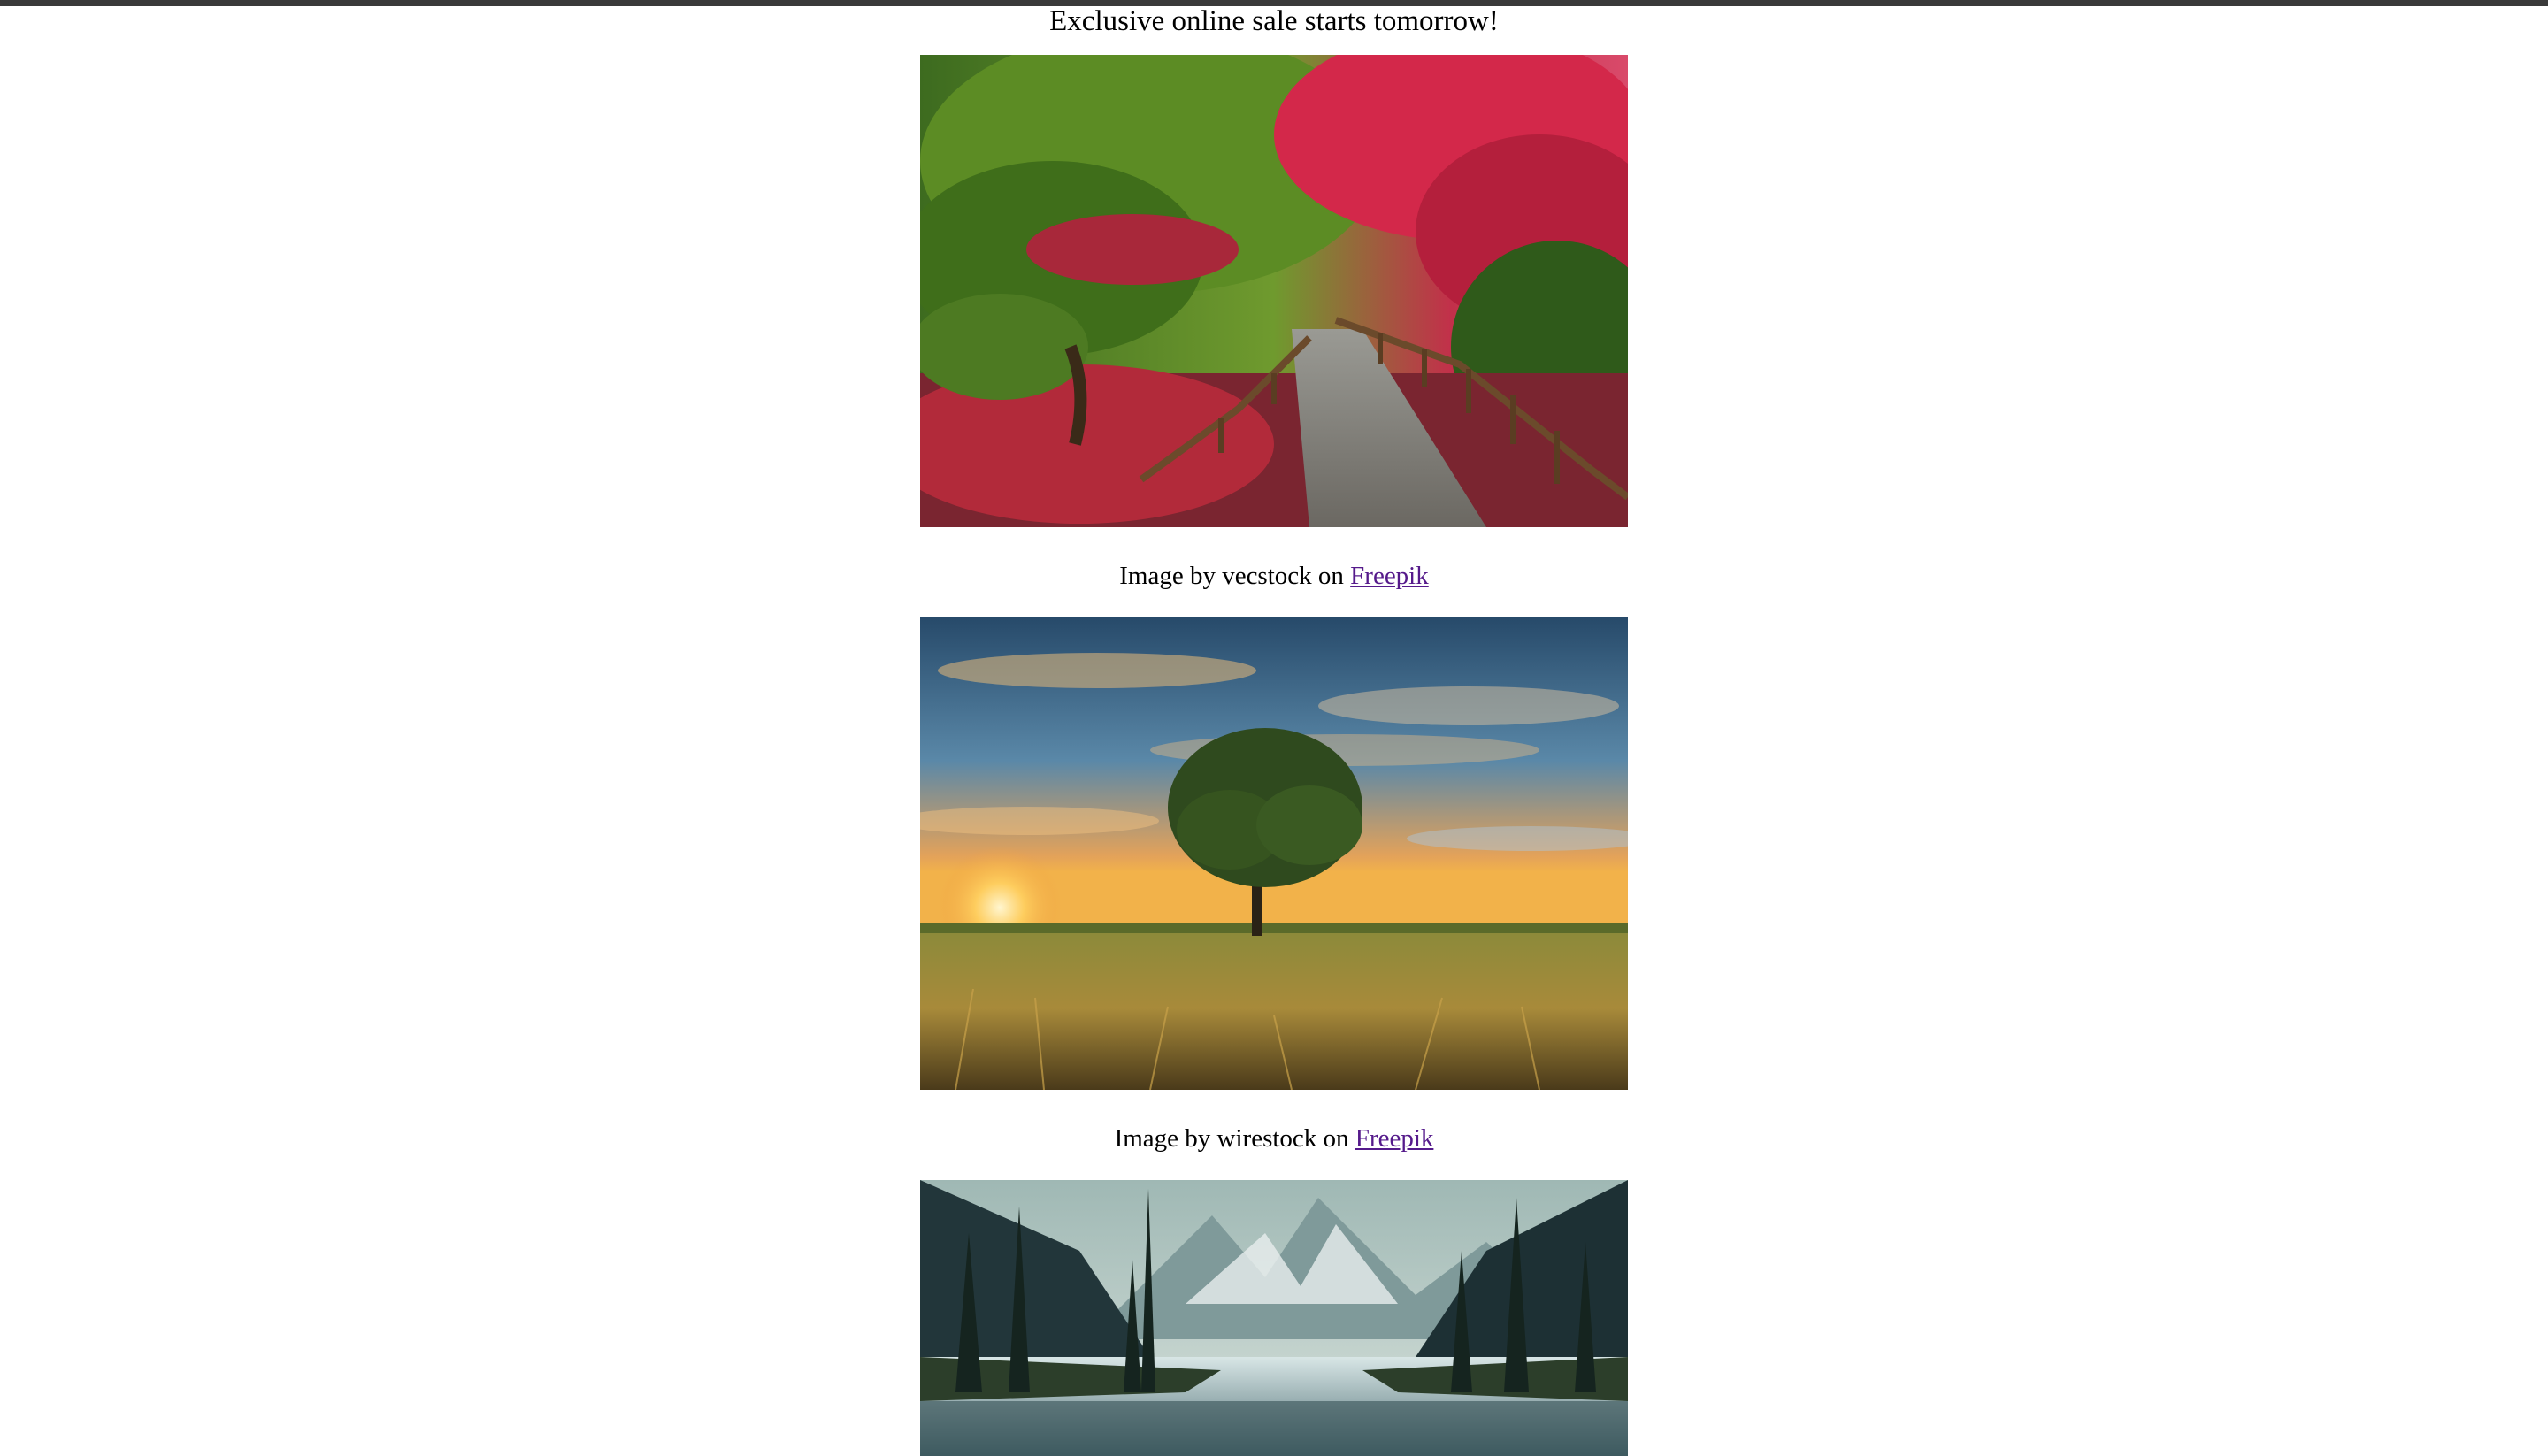  Describe the element at coordinates (1231, 576) in the screenshot. I see `caption-1-text: Image by vecstock on` at that location.